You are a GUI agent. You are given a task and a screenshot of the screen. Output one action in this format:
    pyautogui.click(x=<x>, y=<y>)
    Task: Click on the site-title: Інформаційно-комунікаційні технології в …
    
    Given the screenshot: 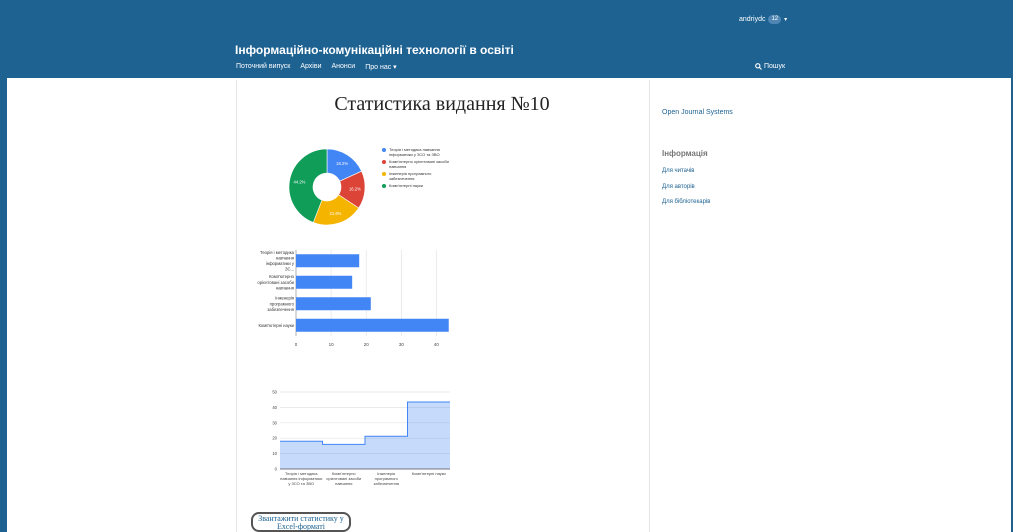 What is the action you would take?
    pyautogui.click(x=374, y=50)
    